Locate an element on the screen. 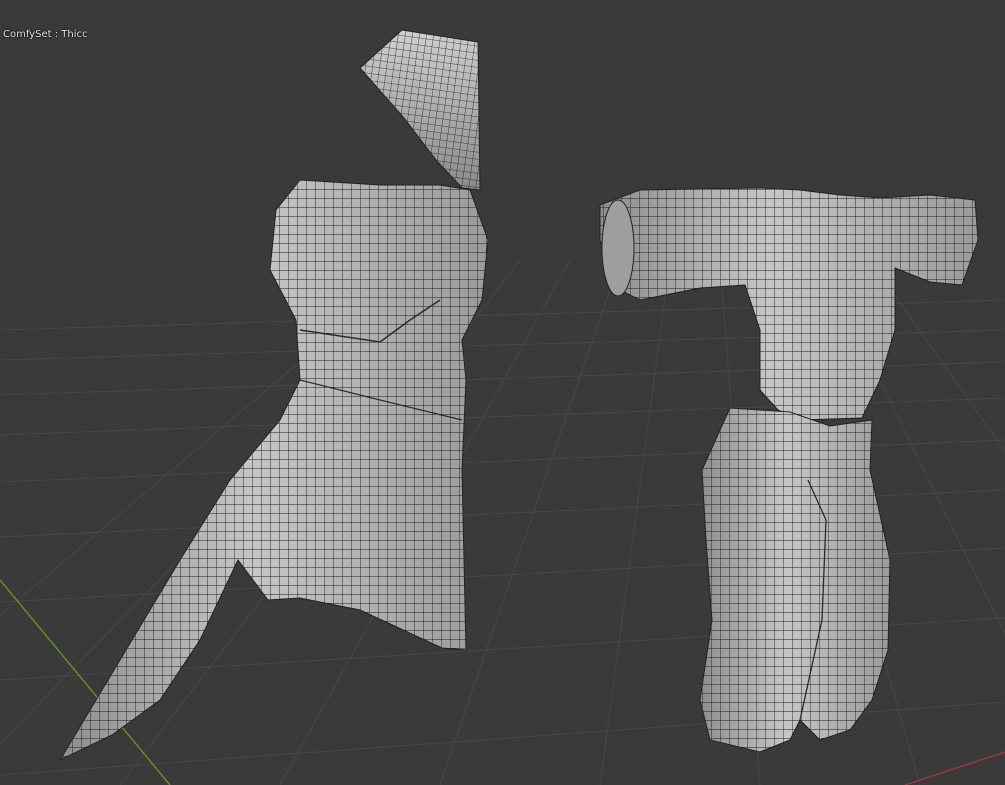 This screenshot has width=1005, height=785. hood-mesh is located at coordinates (420, 110).